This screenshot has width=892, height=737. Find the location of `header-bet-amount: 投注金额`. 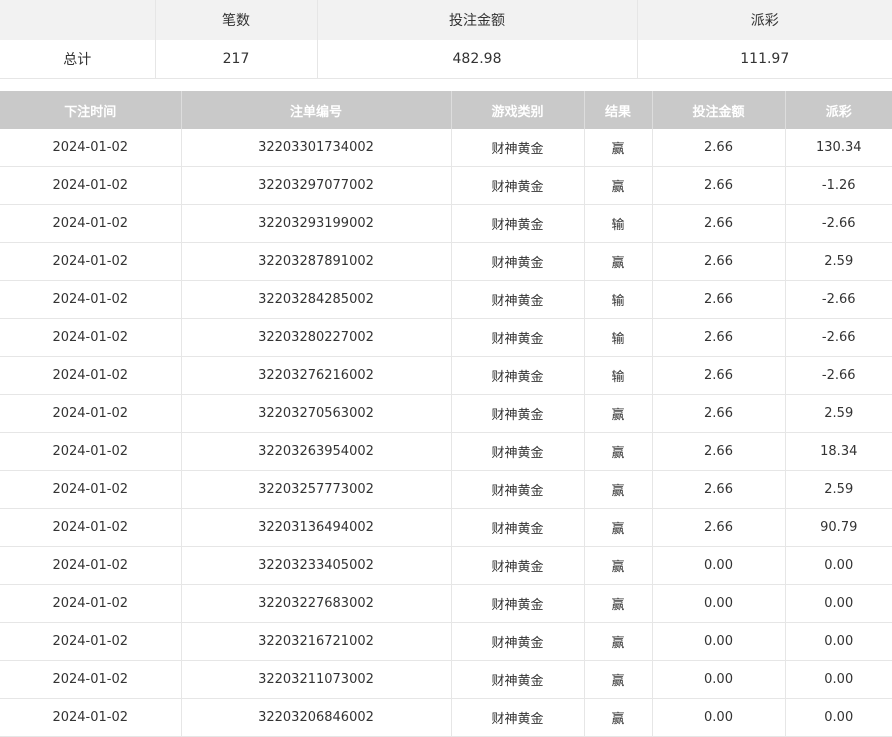

header-bet-amount: 投注金额 is located at coordinates (718, 110).